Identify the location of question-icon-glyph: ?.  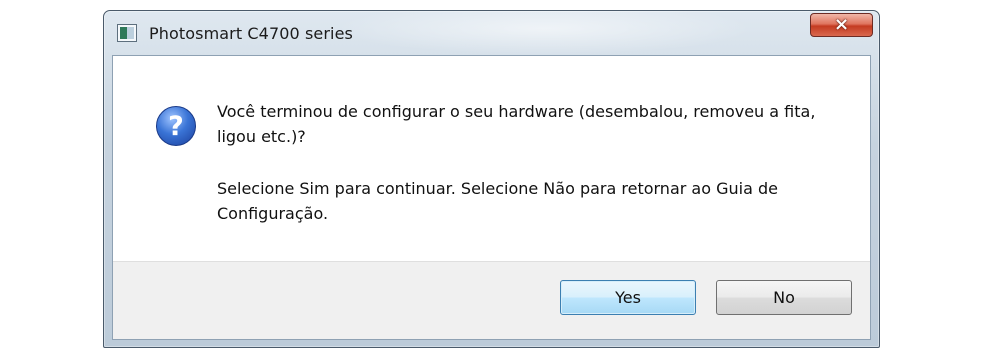
(176, 126).